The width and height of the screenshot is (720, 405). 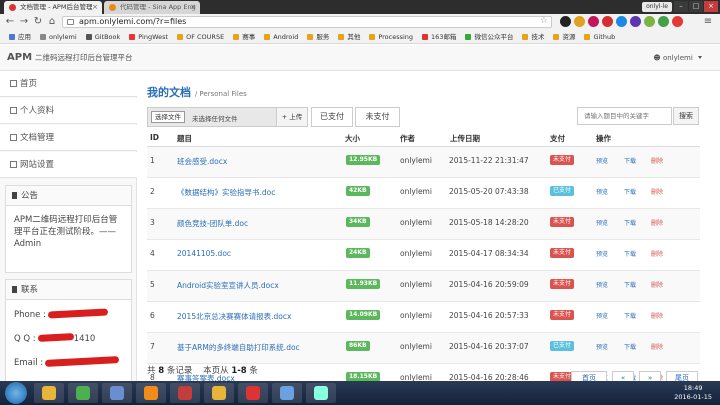 I want to click on choose-file-button: 选择文件, so click(x=168, y=117).